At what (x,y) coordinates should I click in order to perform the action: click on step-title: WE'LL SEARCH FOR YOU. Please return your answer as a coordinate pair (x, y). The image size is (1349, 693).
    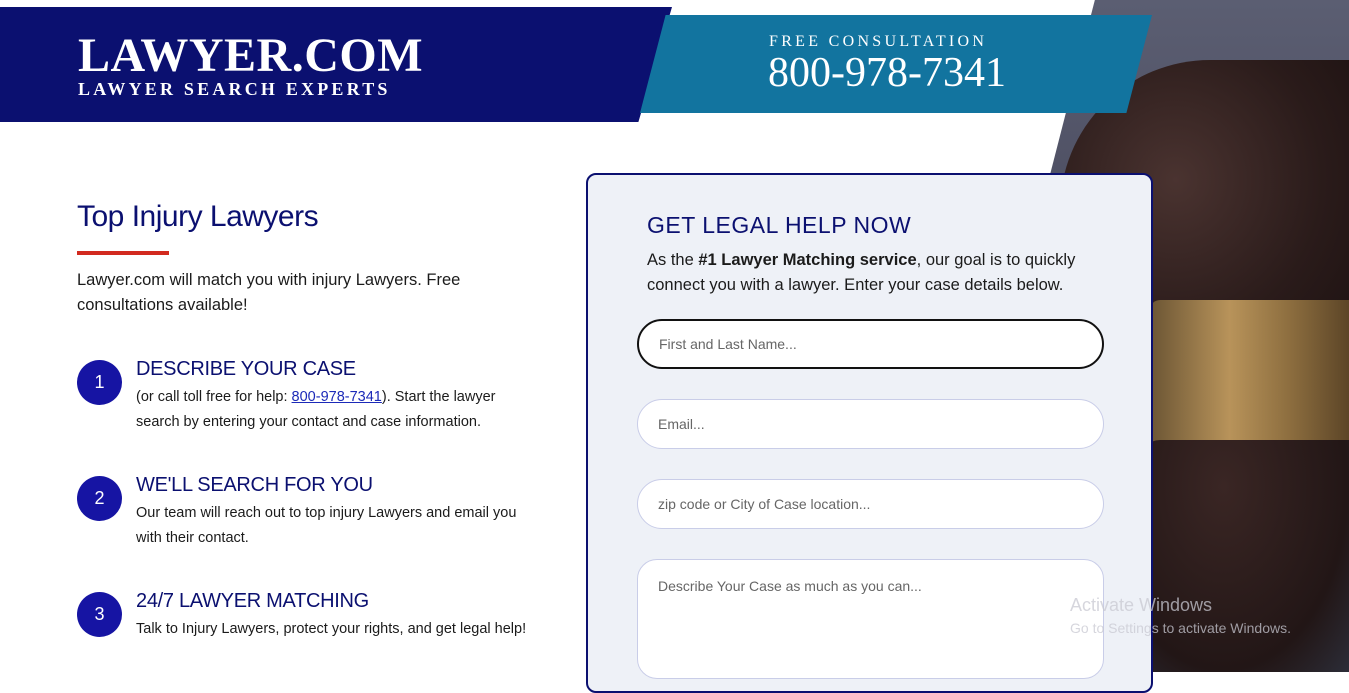
    Looking at the image, I should click on (254, 485).